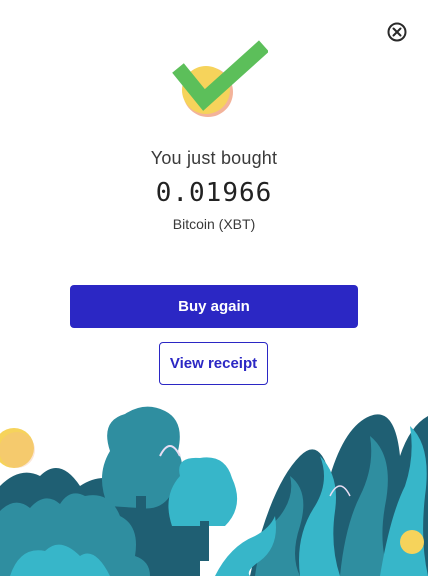  What do you see at coordinates (220, 78) in the screenshot?
I see `checkmark-coin-icon` at bounding box center [220, 78].